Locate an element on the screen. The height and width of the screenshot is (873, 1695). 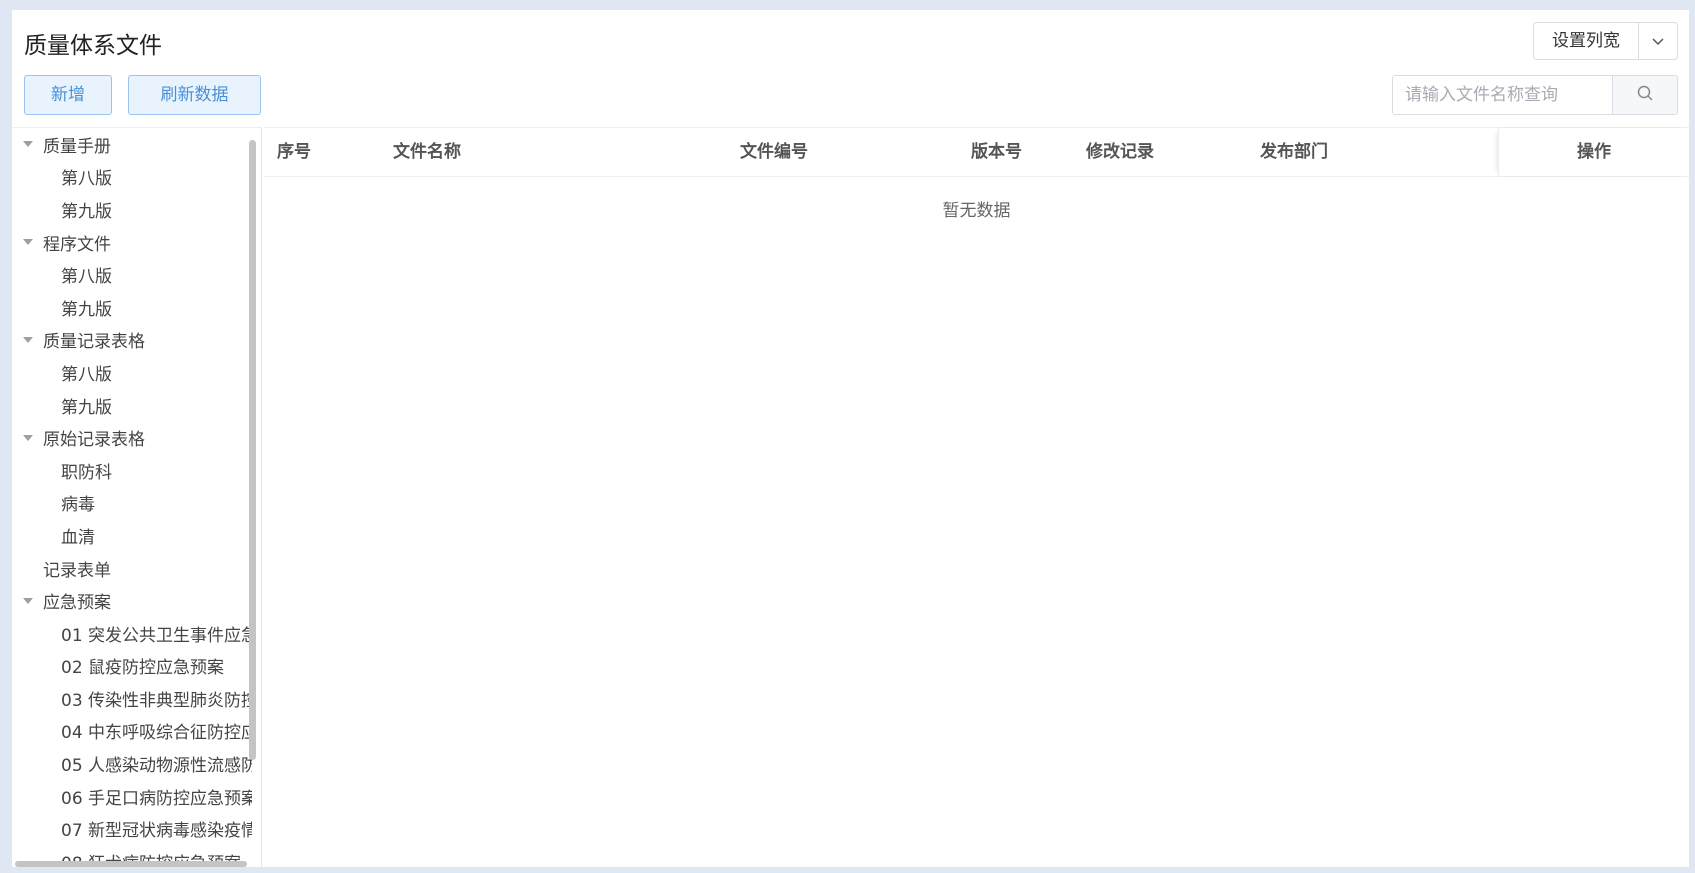
column-header-department: 发布部门 is located at coordinates (1294, 152).